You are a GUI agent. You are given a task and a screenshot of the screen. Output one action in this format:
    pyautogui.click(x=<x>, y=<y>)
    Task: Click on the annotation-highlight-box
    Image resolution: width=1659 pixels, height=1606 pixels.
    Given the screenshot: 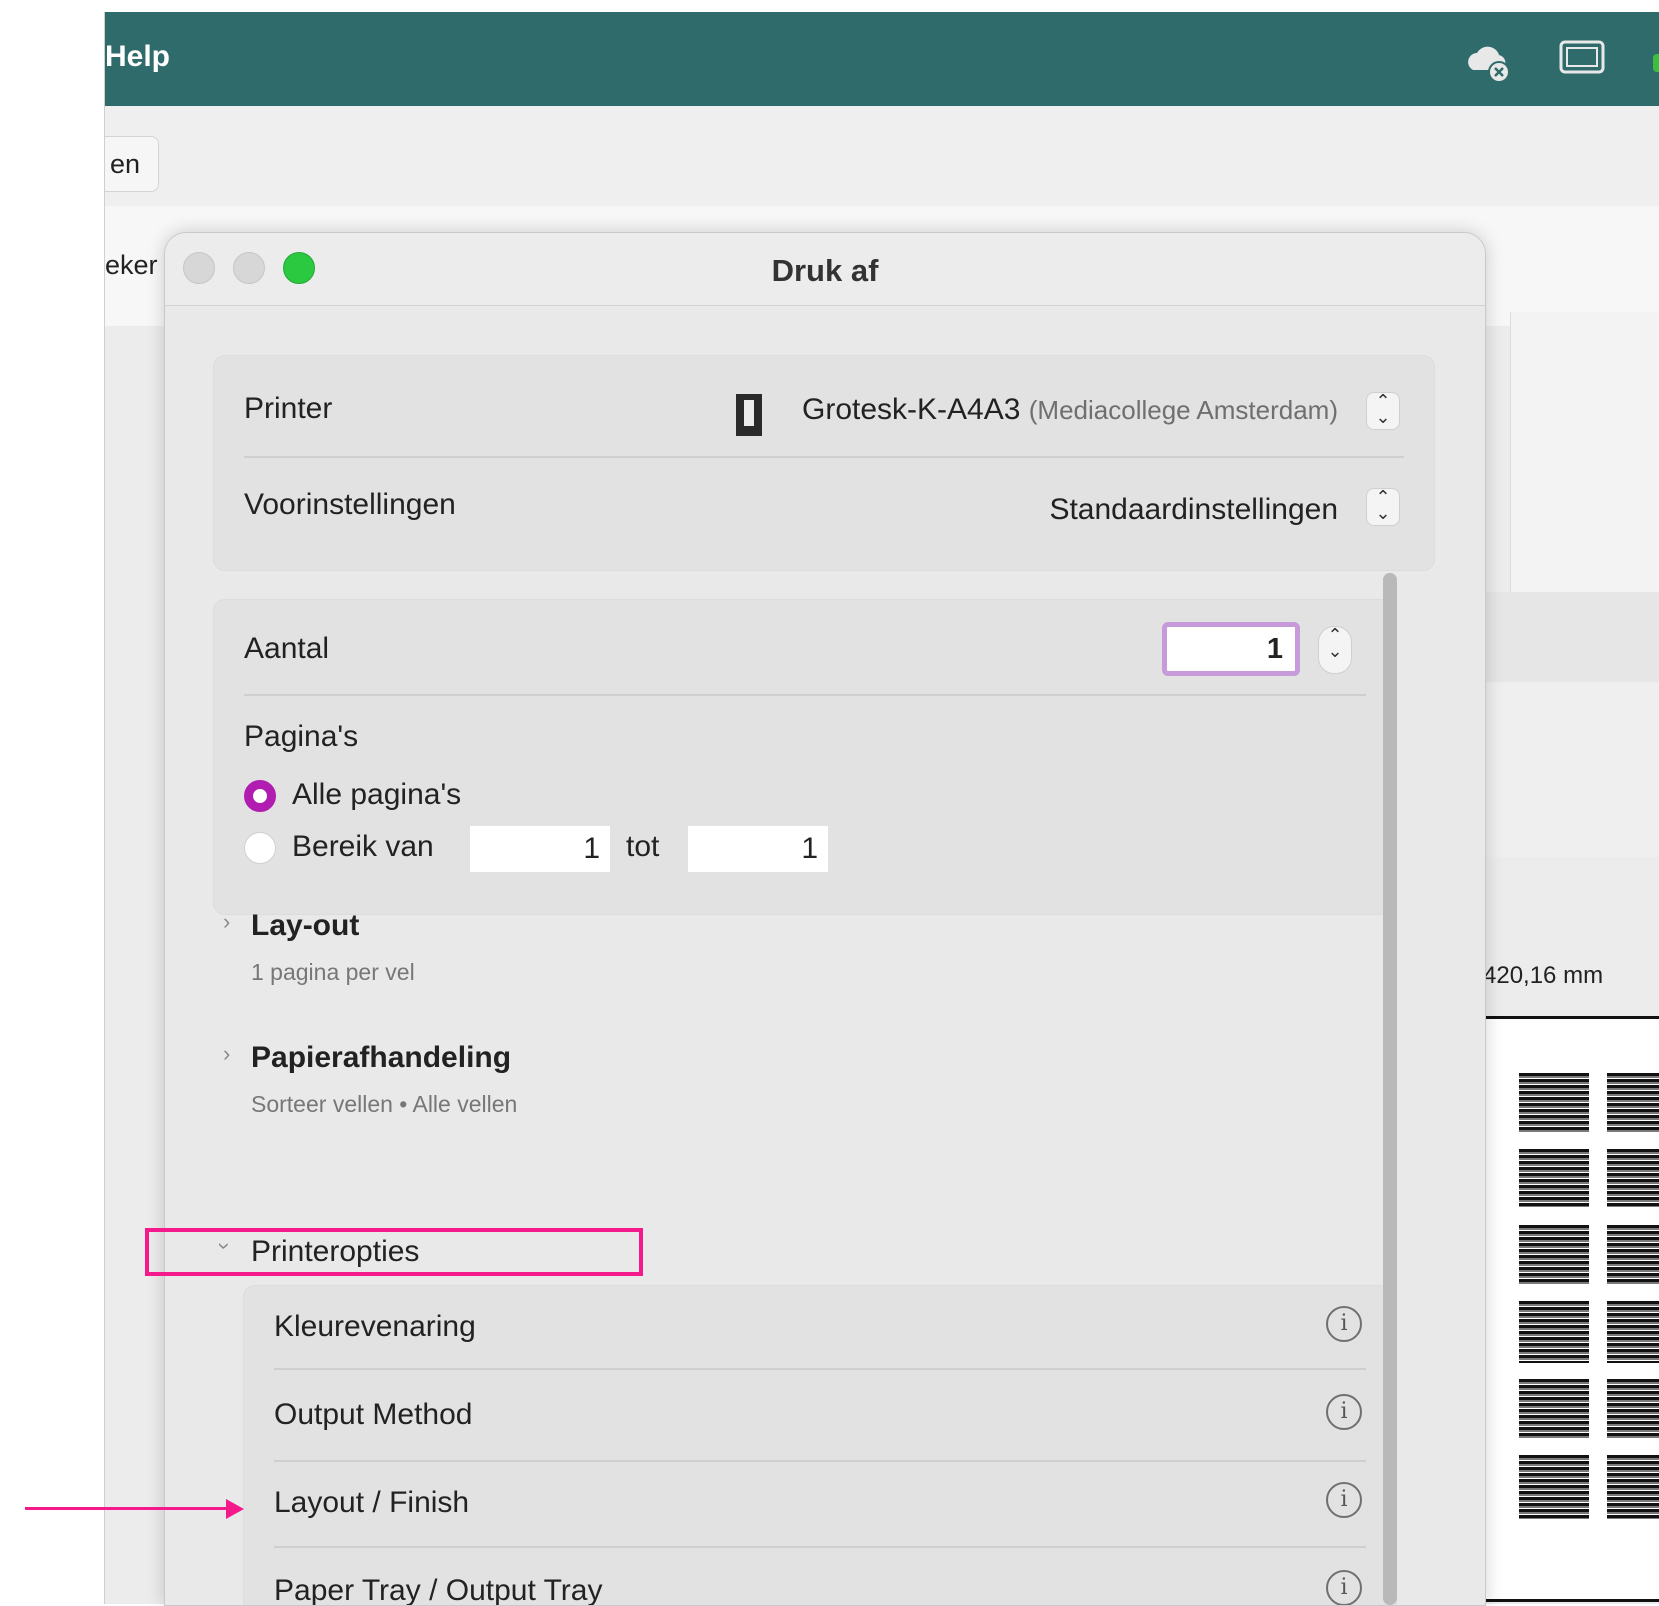 What is the action you would take?
    pyautogui.click(x=394, y=1252)
    